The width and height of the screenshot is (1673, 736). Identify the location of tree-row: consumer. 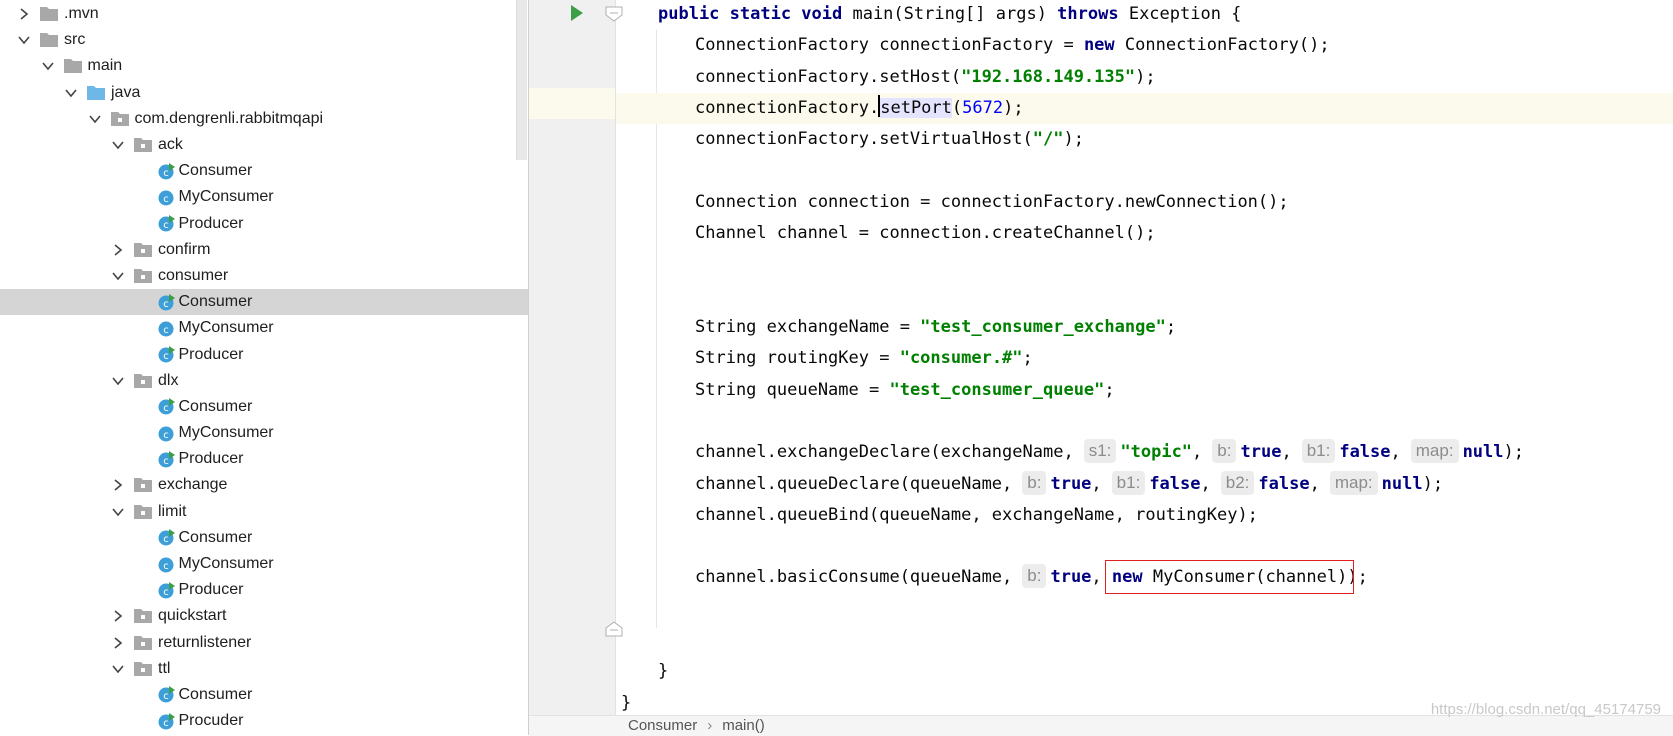
(264, 276).